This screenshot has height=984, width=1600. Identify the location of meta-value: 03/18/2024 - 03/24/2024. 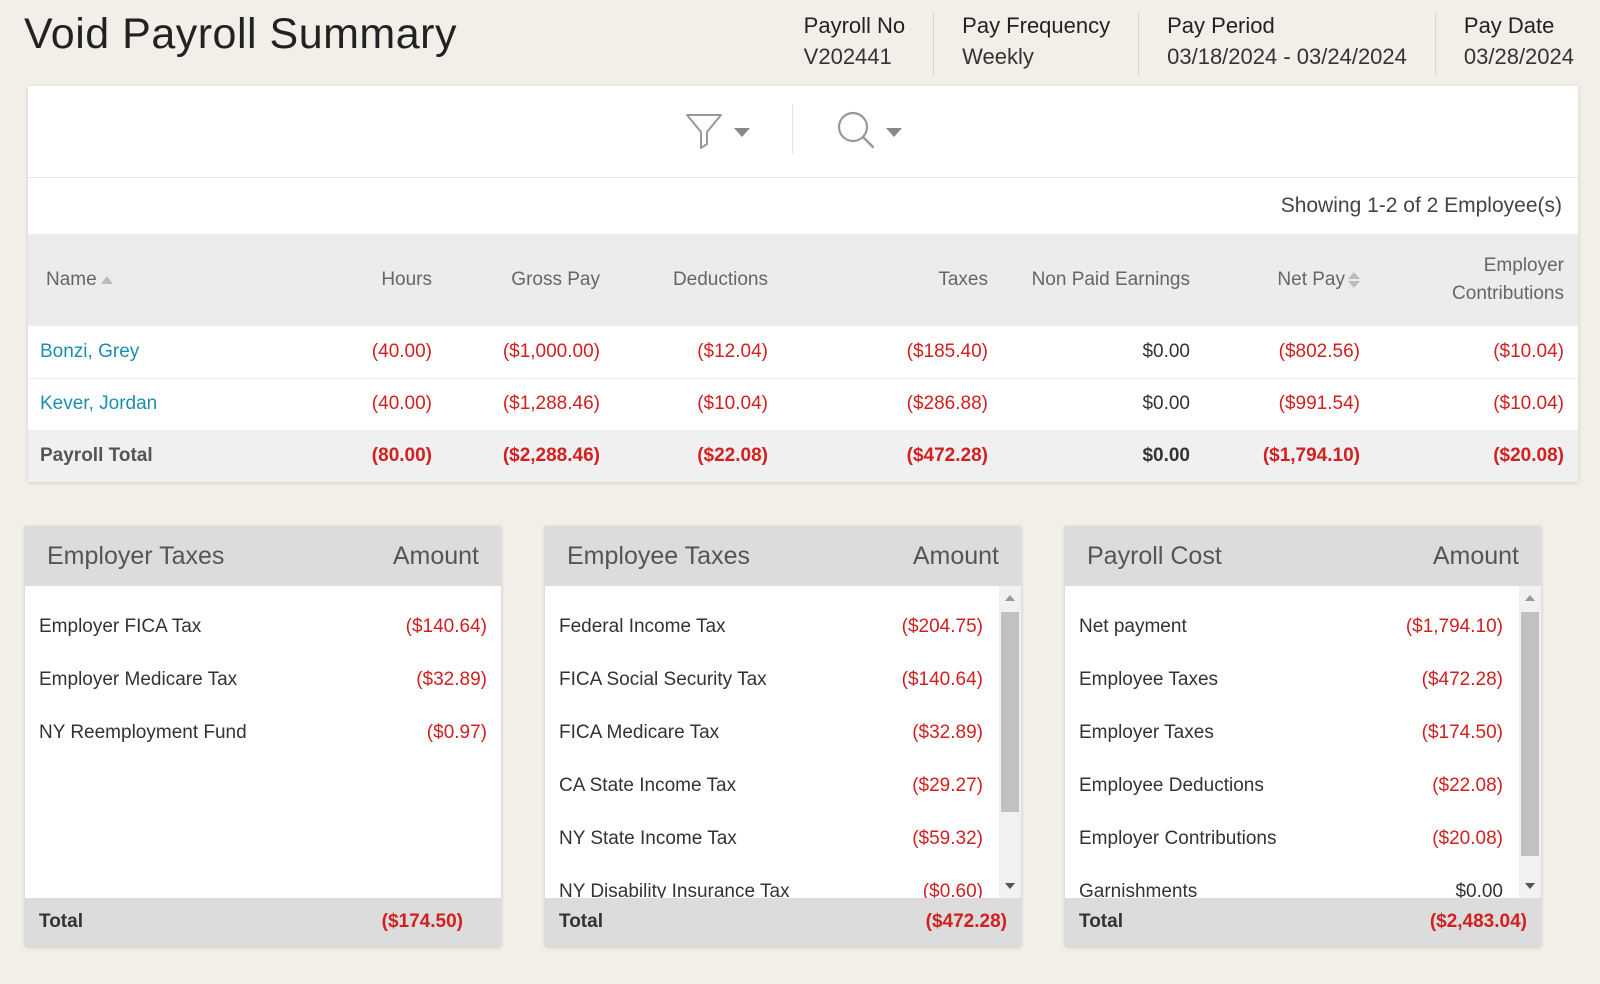
(1287, 56).